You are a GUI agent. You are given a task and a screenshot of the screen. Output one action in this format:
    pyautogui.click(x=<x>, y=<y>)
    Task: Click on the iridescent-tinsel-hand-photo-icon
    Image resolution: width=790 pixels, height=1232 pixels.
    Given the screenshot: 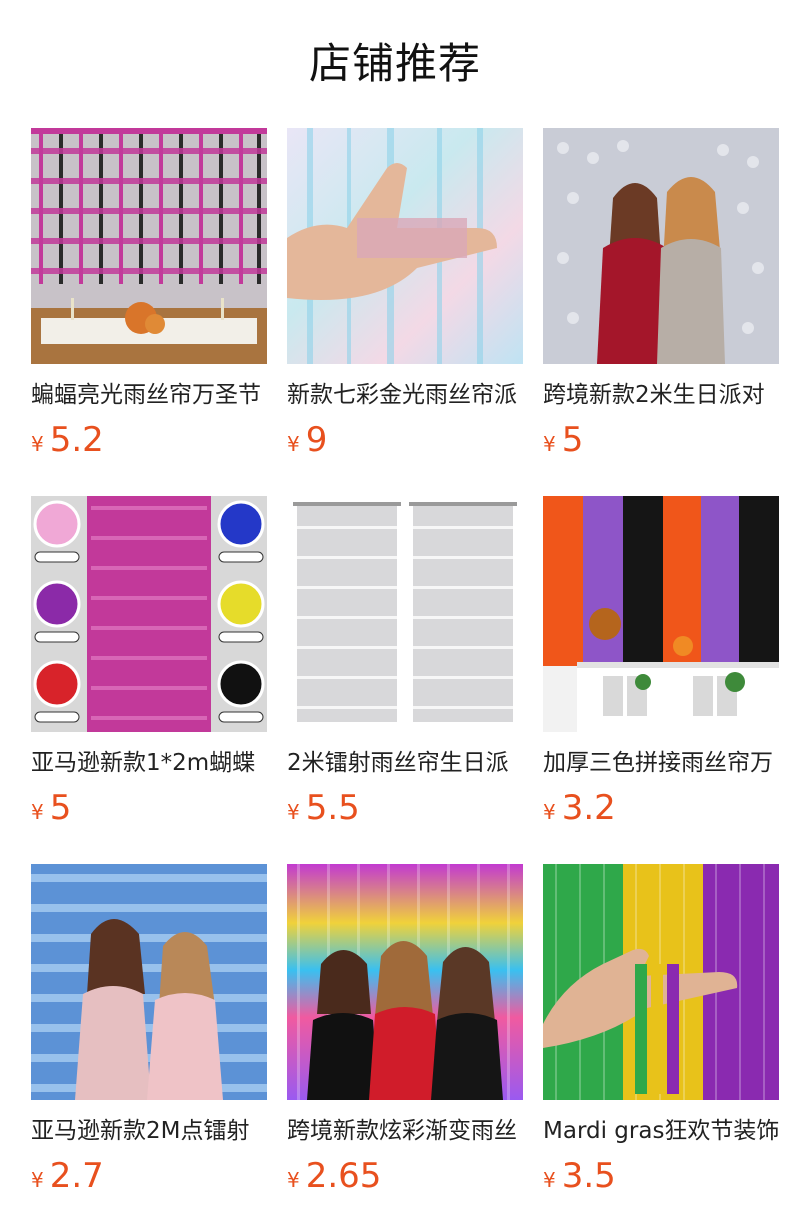 What is the action you would take?
    pyautogui.click(x=405, y=246)
    